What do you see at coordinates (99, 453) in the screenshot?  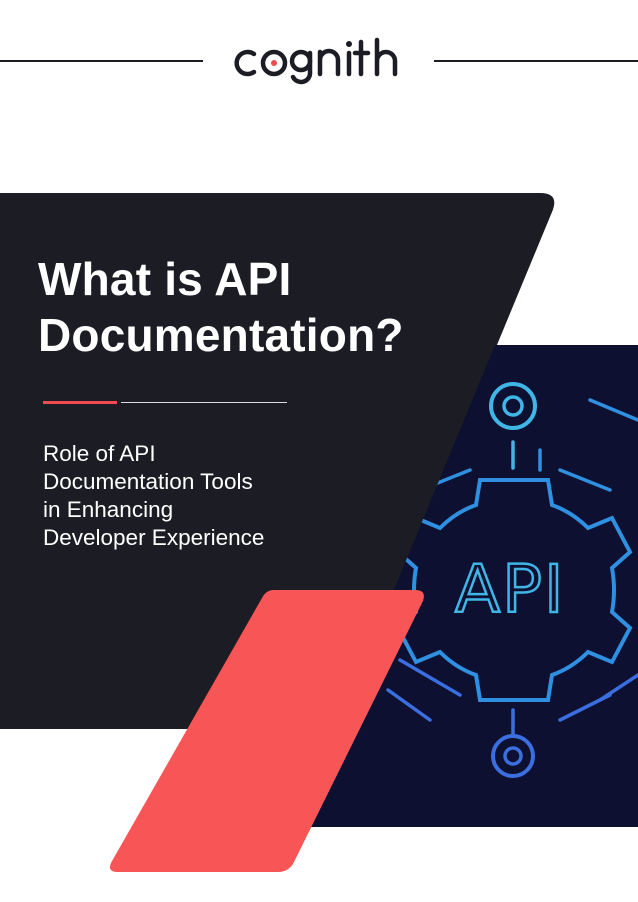 I see `subtitle-line-1: Role of API` at bounding box center [99, 453].